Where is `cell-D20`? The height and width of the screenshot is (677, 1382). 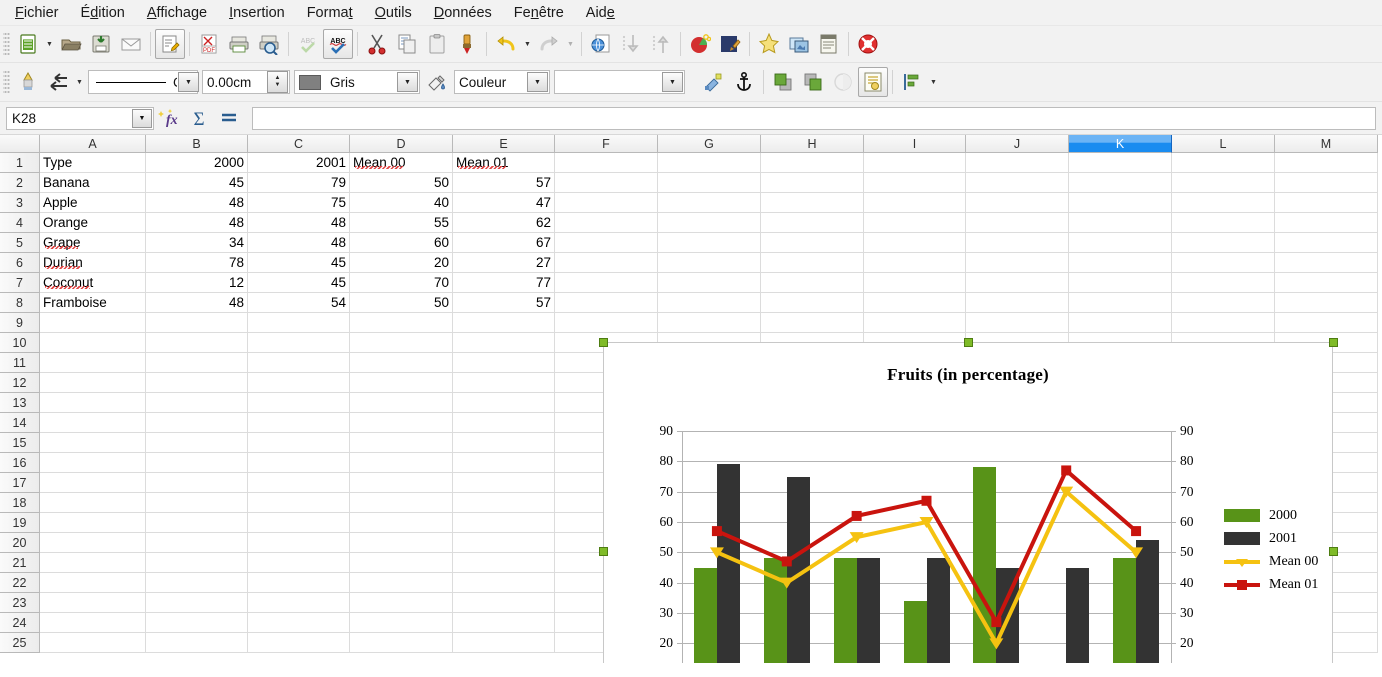
cell-D20 is located at coordinates (401, 543).